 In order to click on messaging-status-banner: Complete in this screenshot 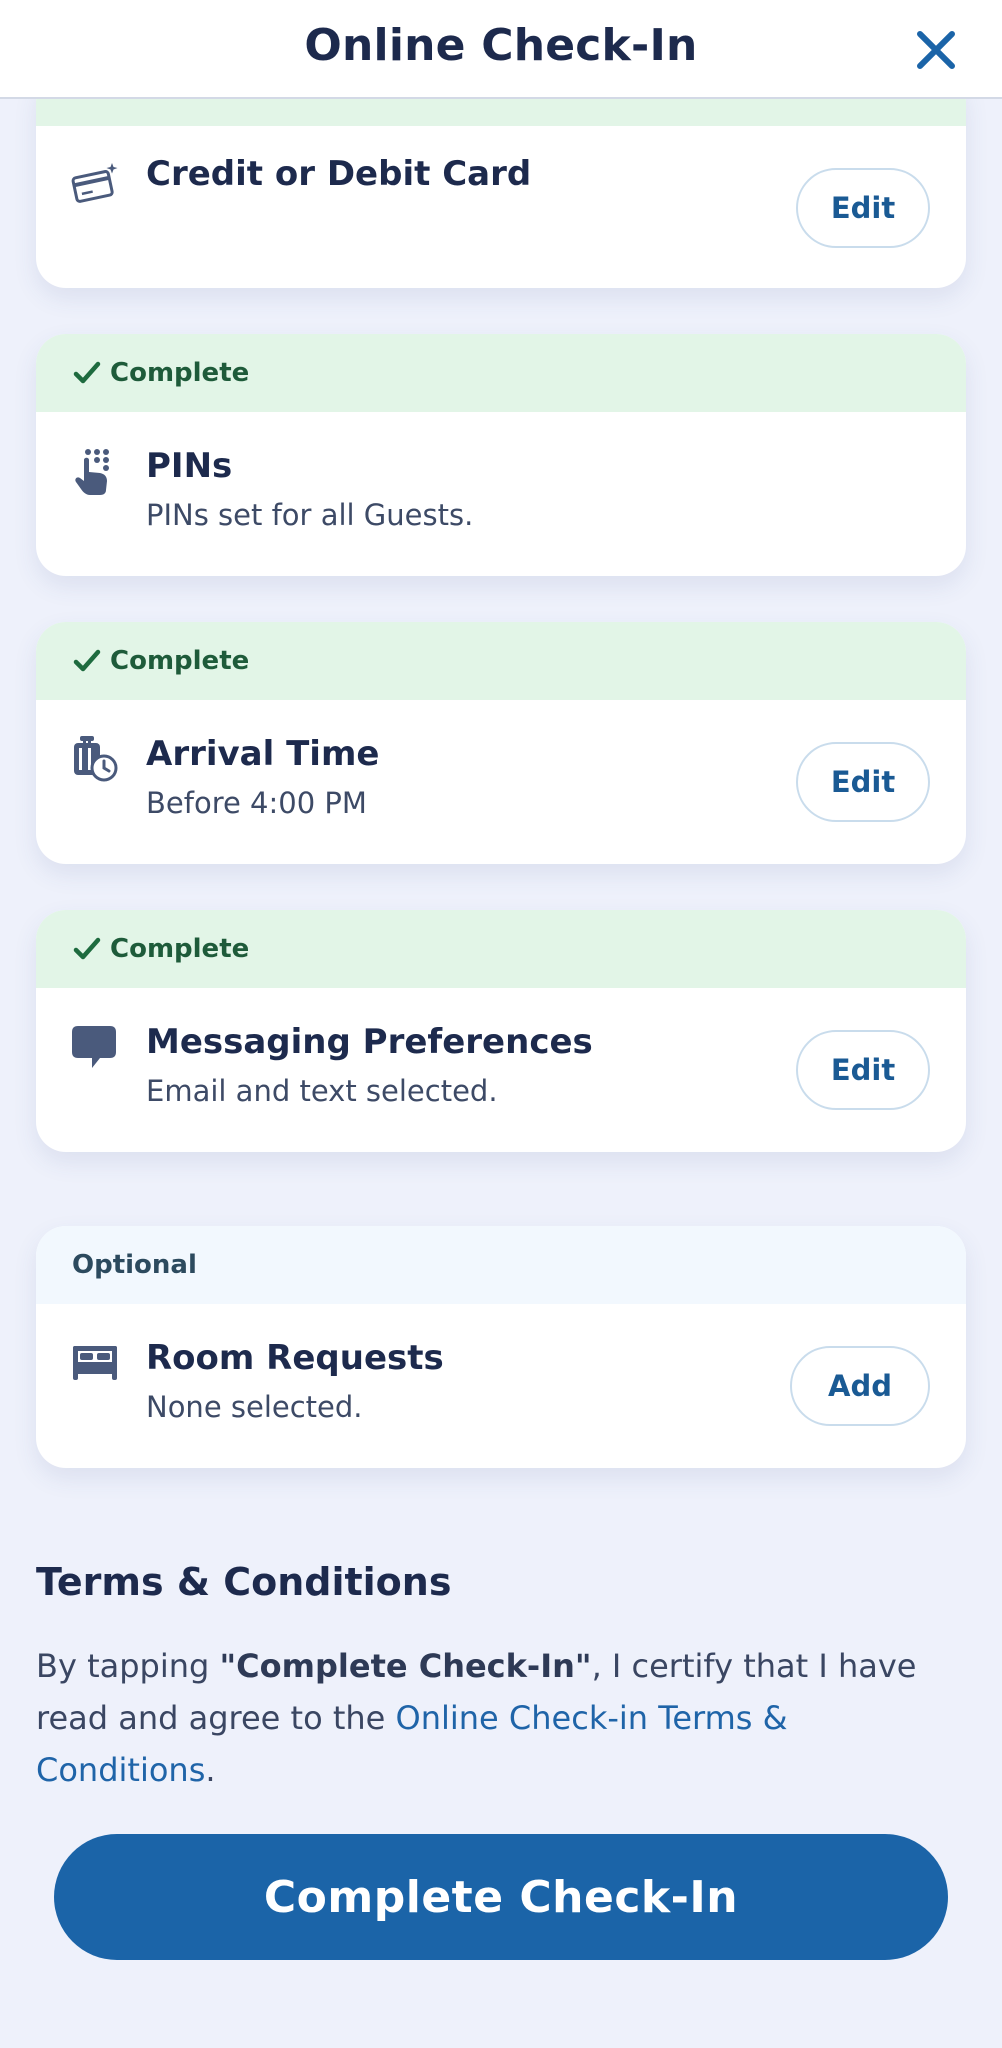, I will do `click(501, 949)`.